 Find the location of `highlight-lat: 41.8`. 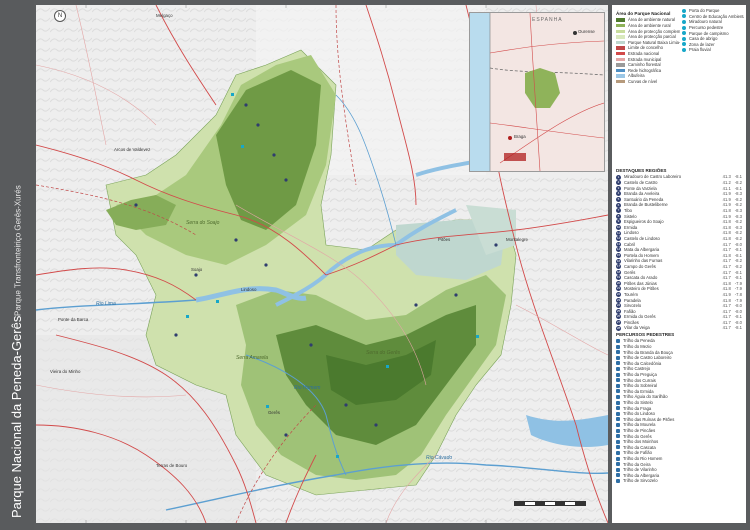

highlight-lat: 41.8 is located at coordinates (726, 222).